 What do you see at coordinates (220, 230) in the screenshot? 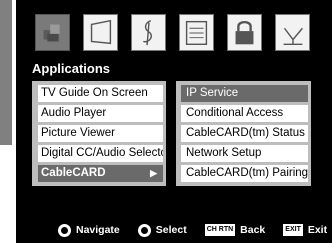
I see `ch-rtn-key-icon: CH RTN` at bounding box center [220, 230].